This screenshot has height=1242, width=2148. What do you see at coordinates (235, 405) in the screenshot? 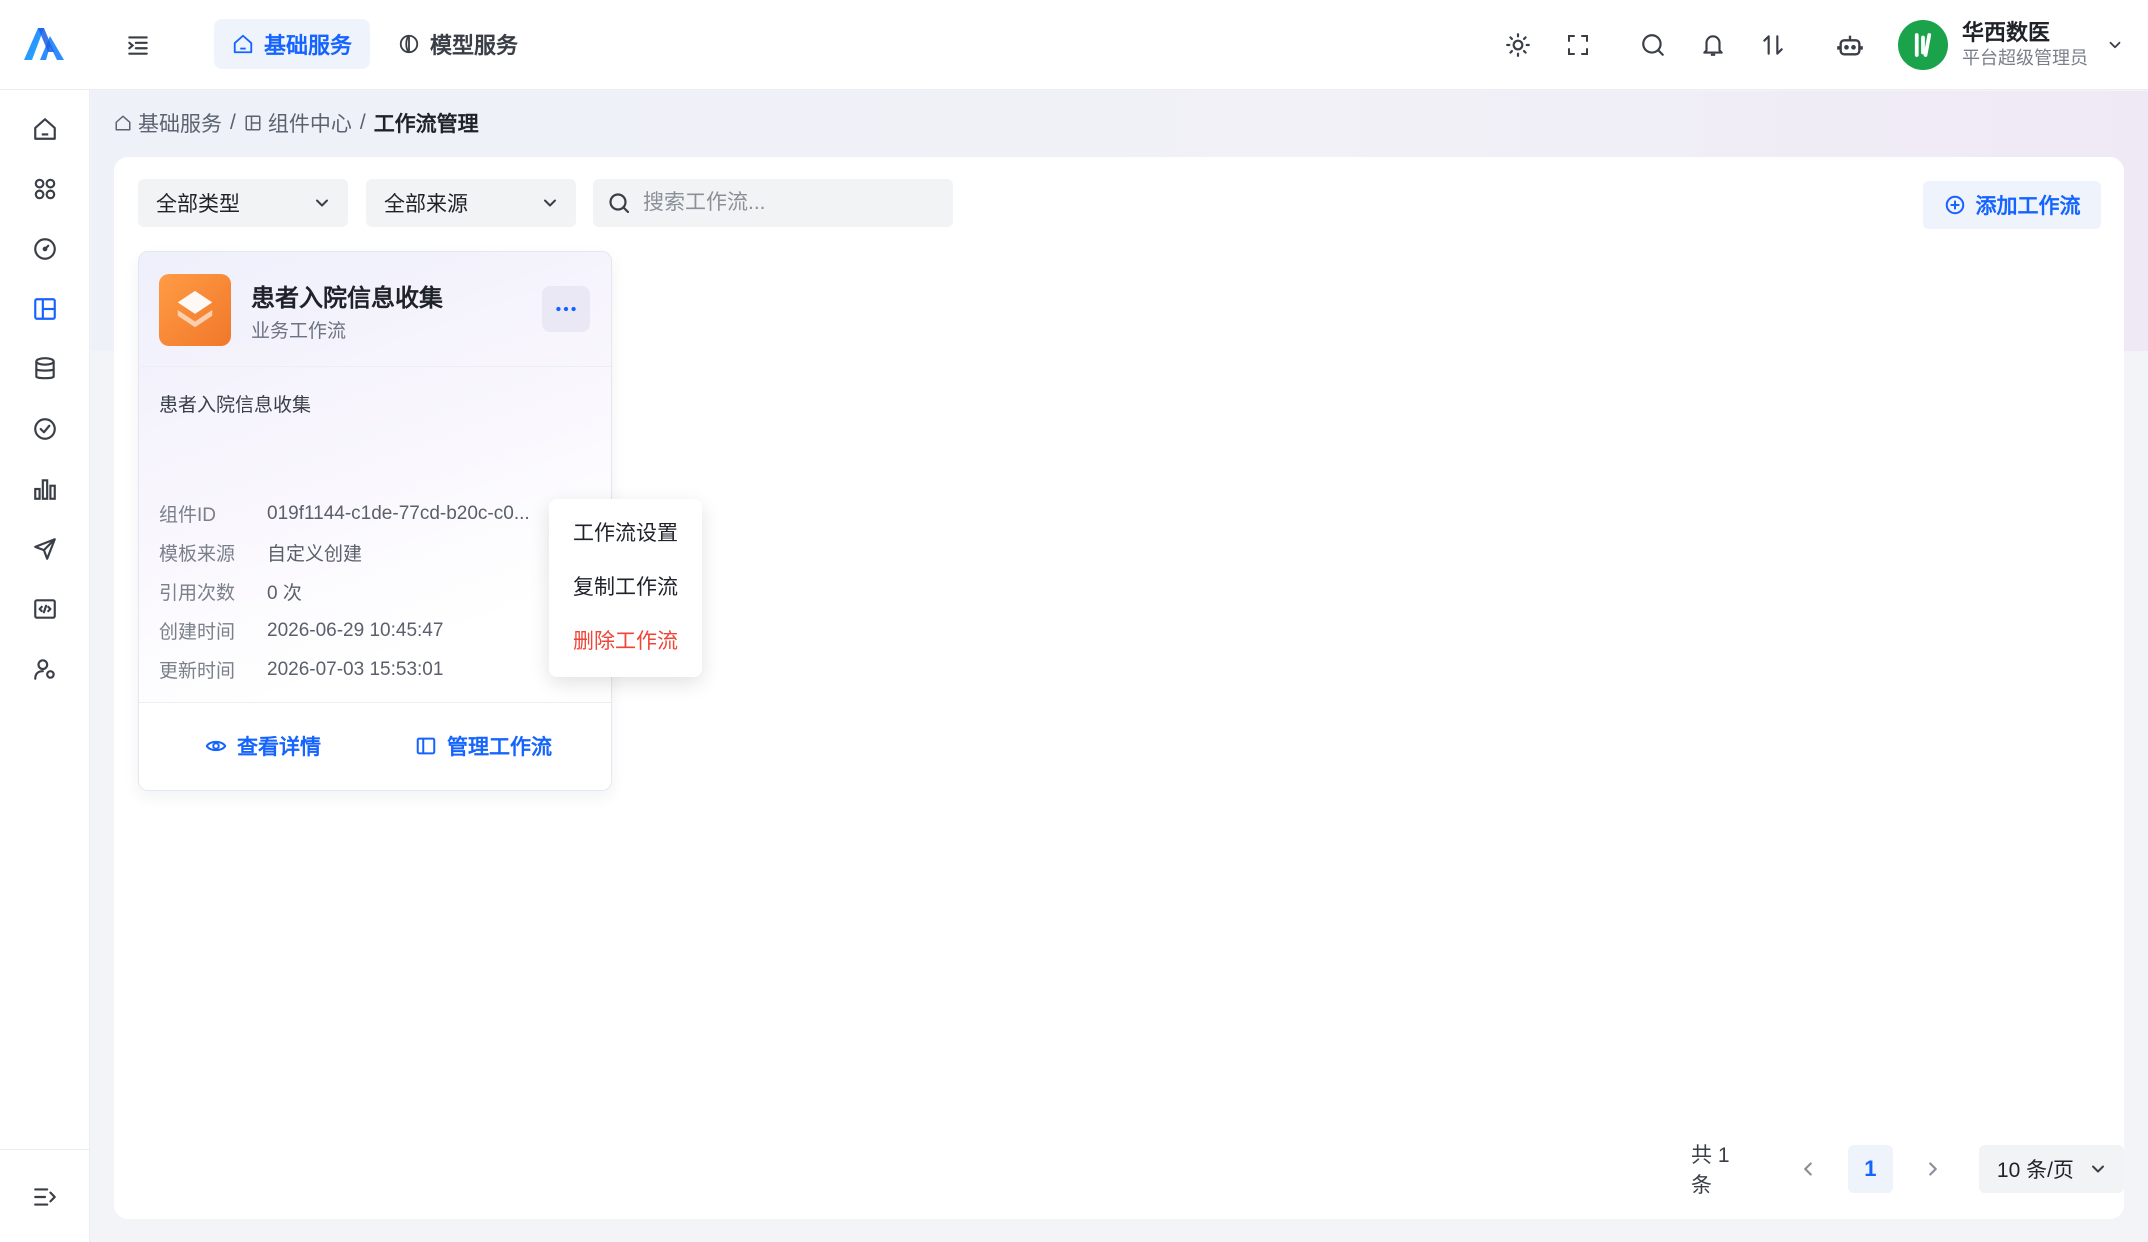
I see `workflow-description: 患者入院信息收集` at bounding box center [235, 405].